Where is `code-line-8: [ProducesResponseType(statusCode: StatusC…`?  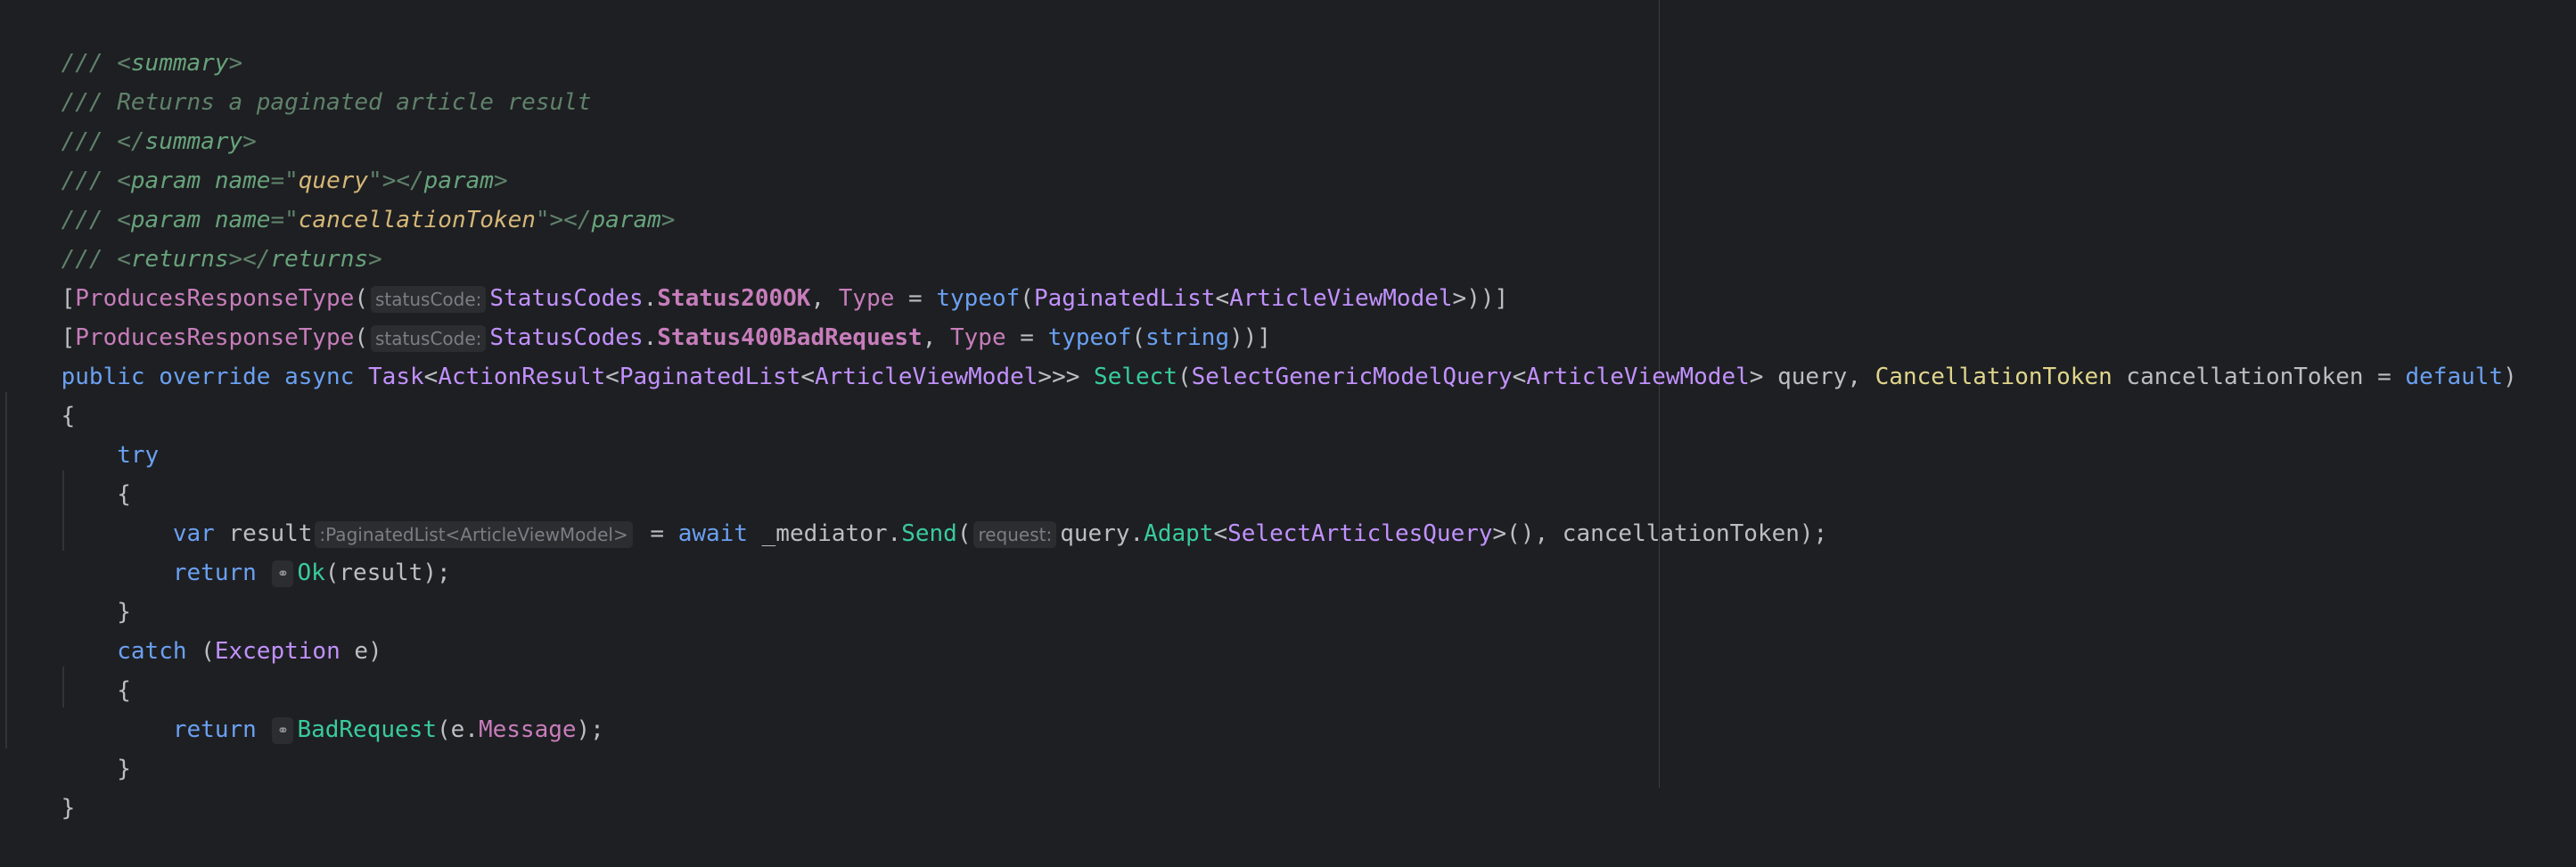 code-line-8: [ProducesResponseType(statusCode: StatusC… is located at coordinates (638, 315).